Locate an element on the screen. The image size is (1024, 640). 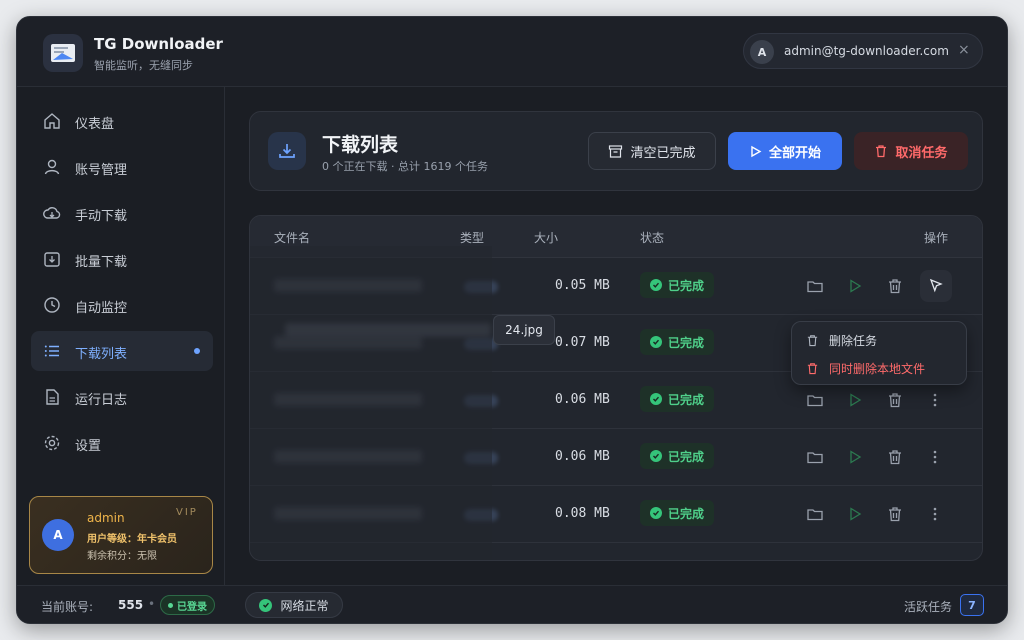
column-header-size: 大小 is located at coordinates (546, 237).